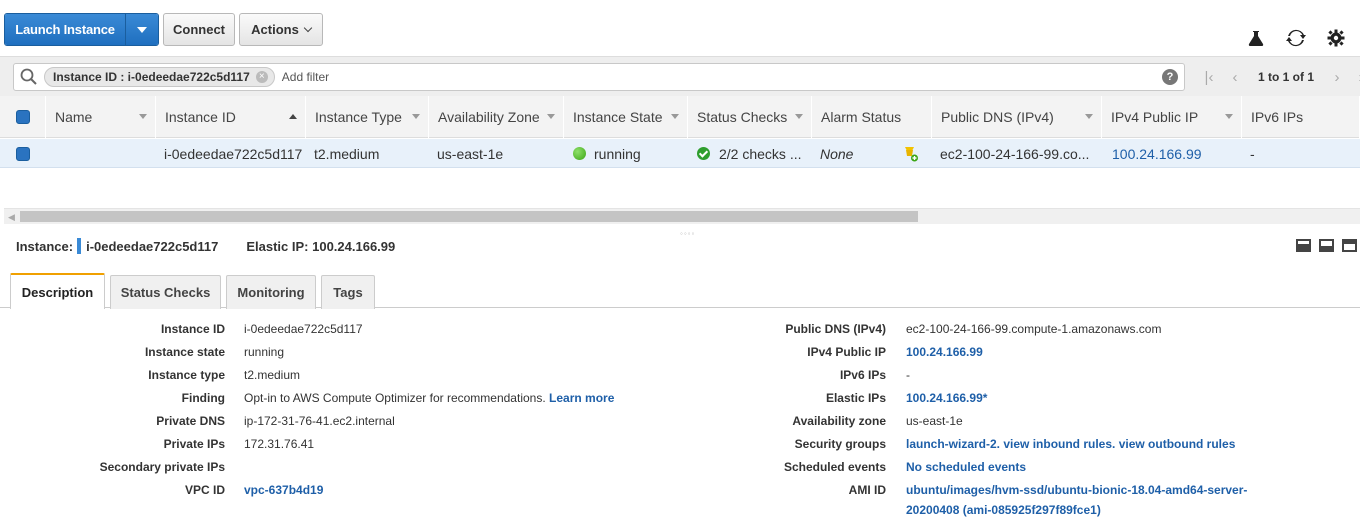  I want to click on tab-description: Description, so click(57, 291).